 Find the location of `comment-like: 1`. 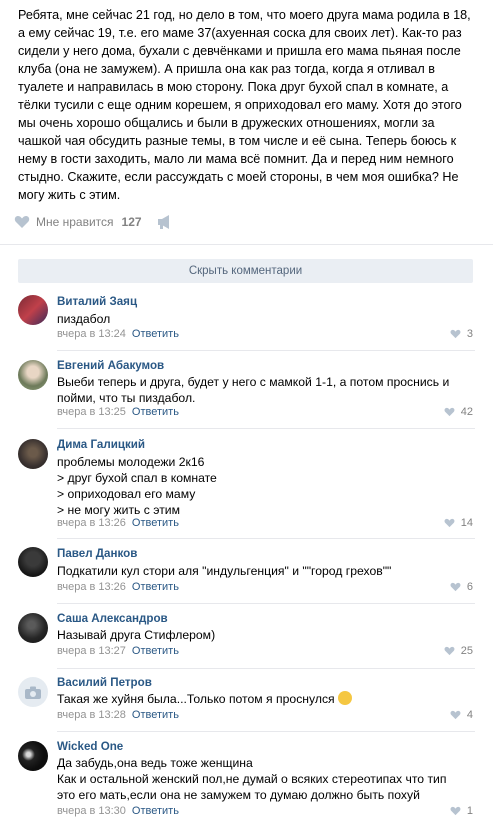

comment-like: 1 is located at coordinates (461, 811).